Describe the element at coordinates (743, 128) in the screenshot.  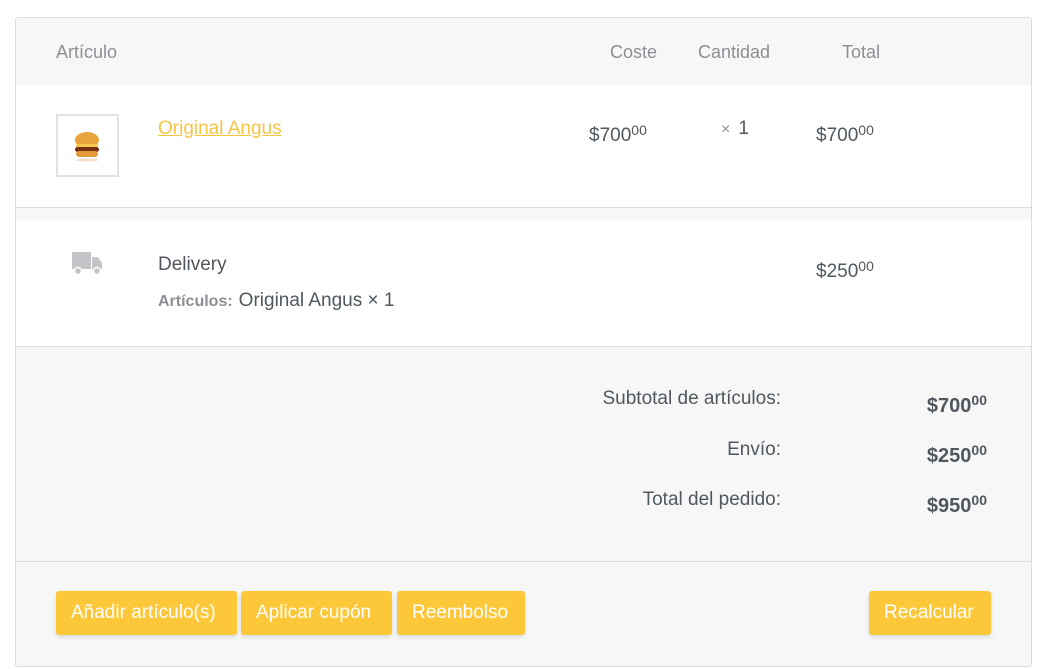
I see `item-quantity-value: 1` at that location.